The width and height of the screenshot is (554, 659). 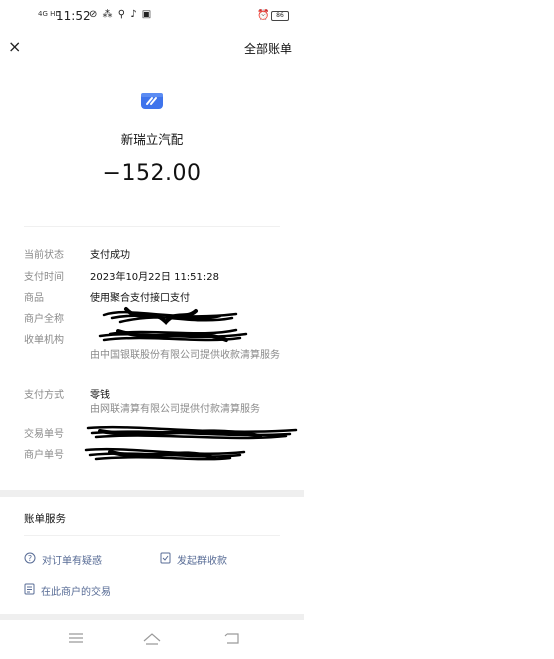 What do you see at coordinates (175, 409) in the screenshot?
I see `method-note: 由网联清算有限公司提供付款清算服务` at bounding box center [175, 409].